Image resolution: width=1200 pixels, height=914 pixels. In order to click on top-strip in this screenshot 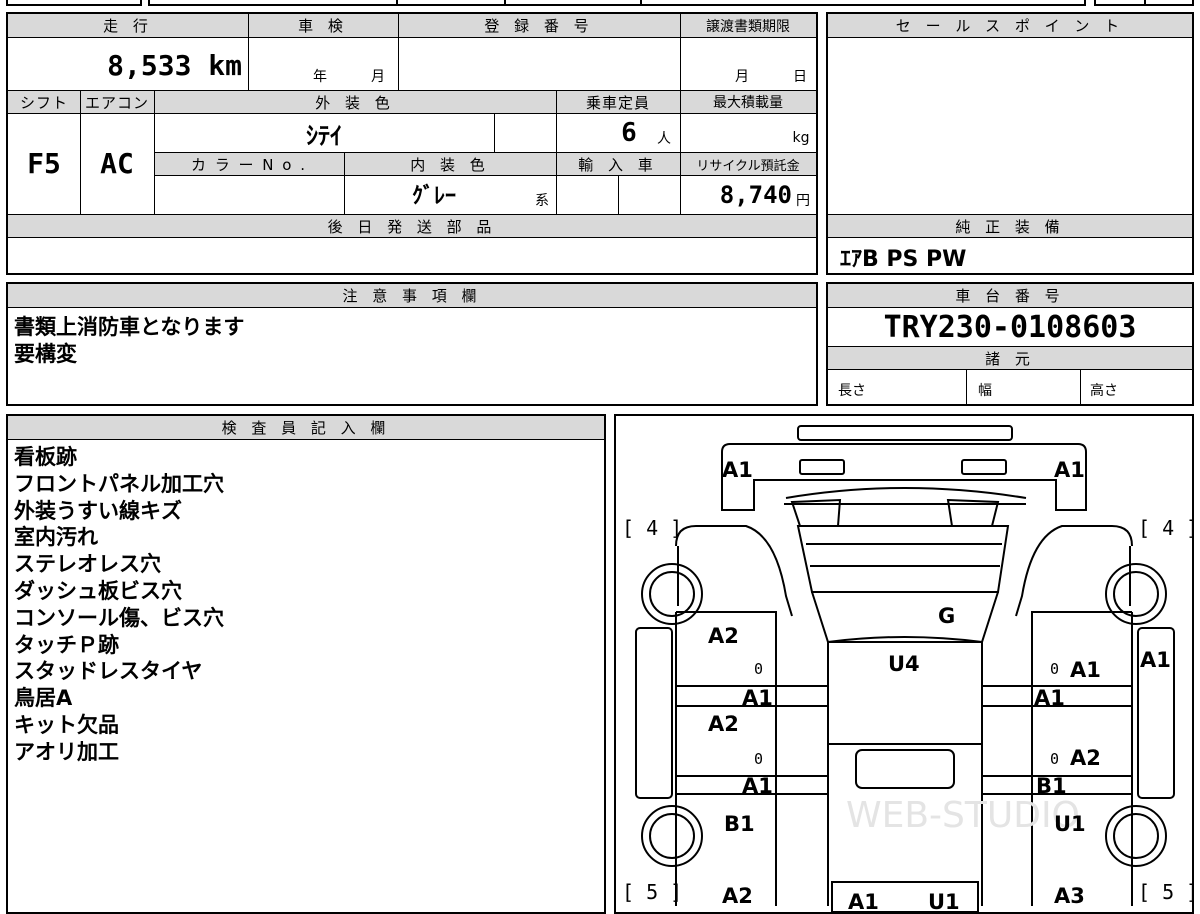, I will do `click(600, 4)`.